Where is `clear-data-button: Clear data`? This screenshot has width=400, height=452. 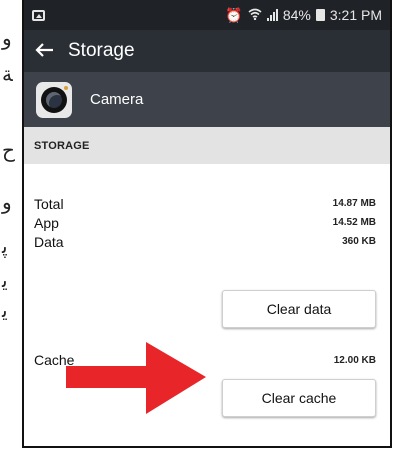 clear-data-button: Clear data is located at coordinates (299, 309).